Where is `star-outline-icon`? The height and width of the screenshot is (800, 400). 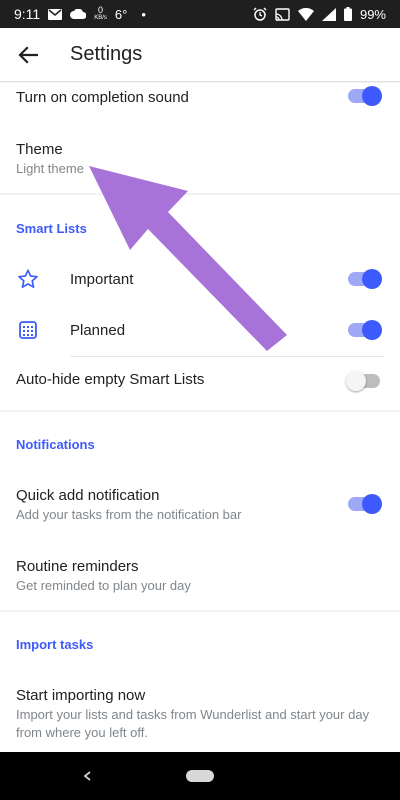 star-outline-icon is located at coordinates (28, 279).